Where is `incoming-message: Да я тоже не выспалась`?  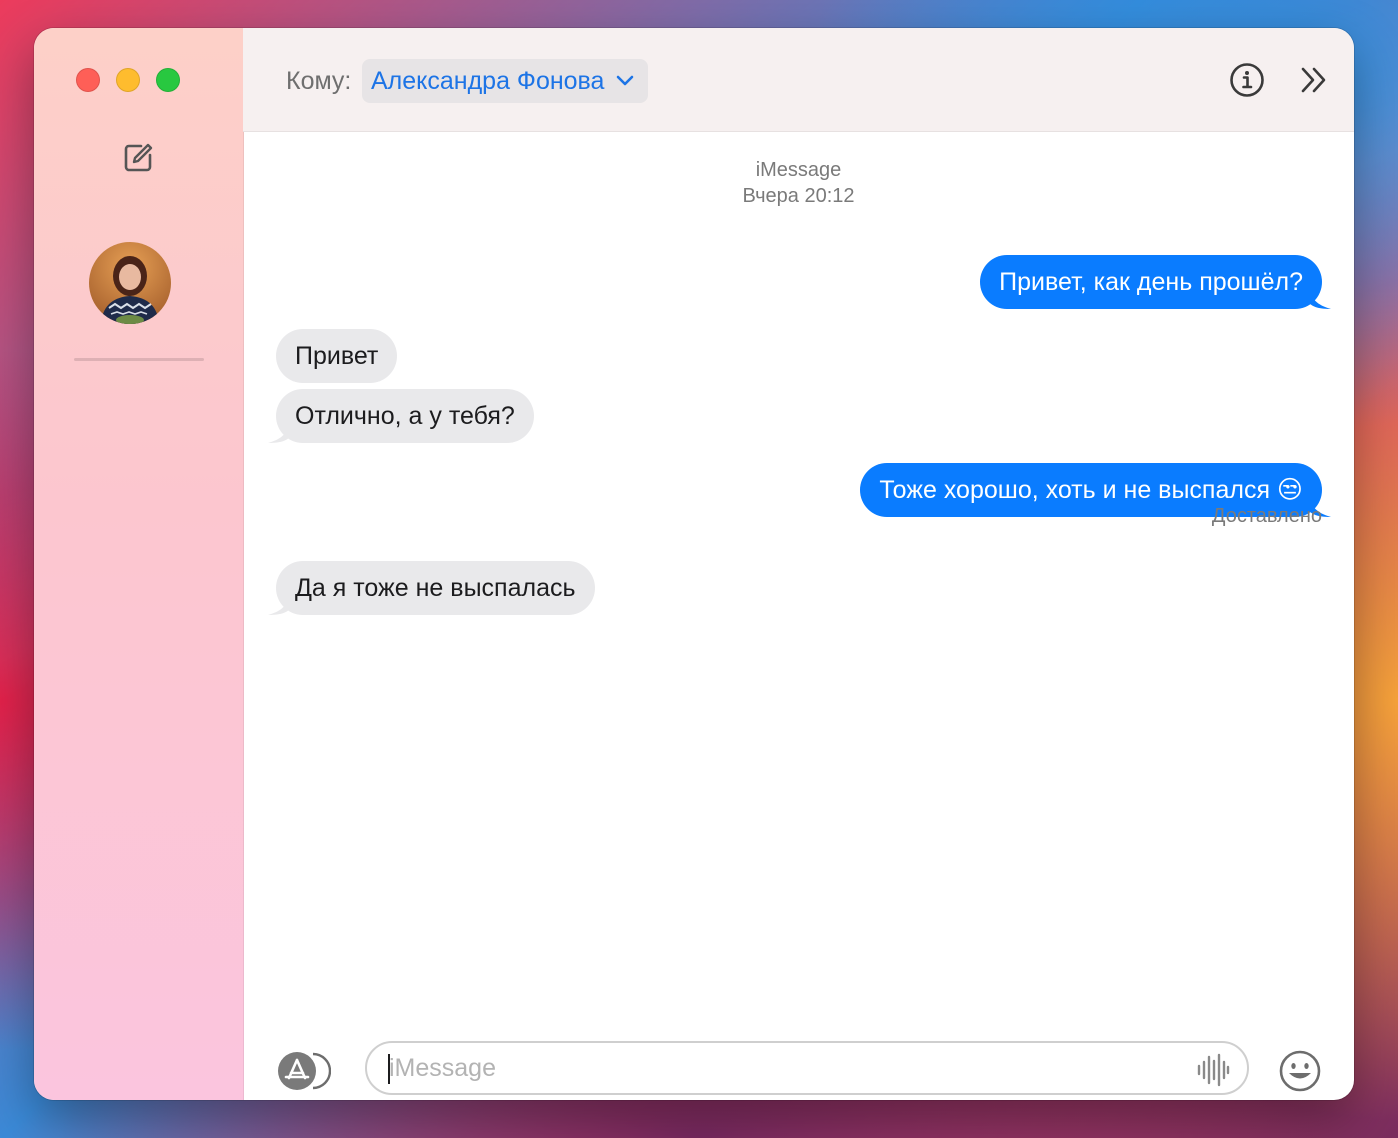 incoming-message: Да я тоже не выспалась is located at coordinates (435, 588).